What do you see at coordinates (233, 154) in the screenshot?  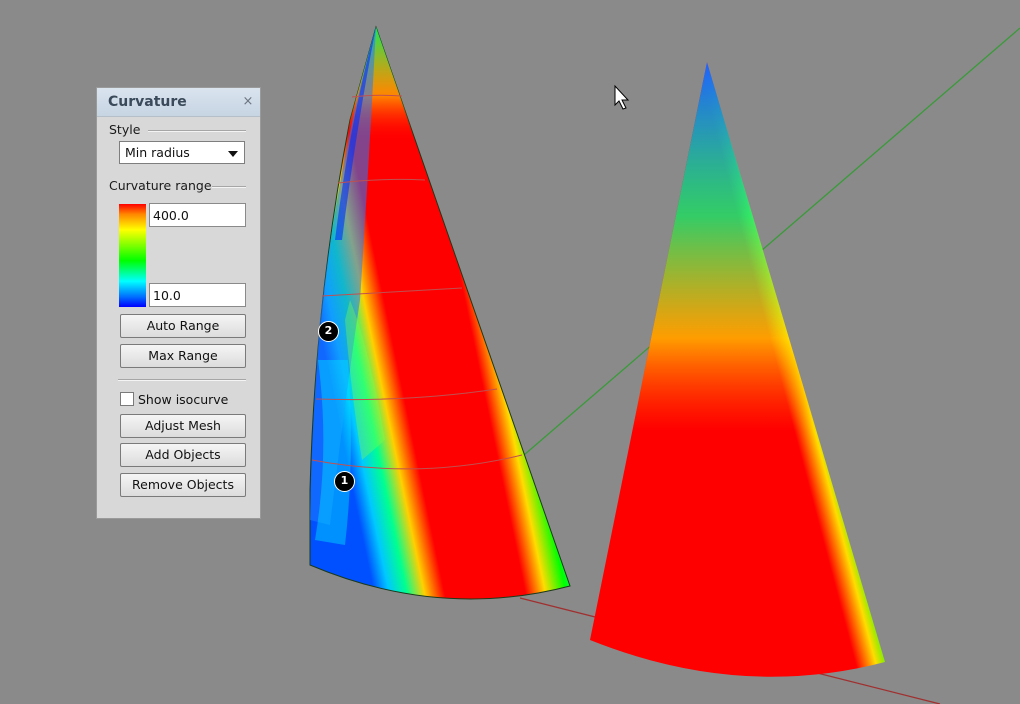 I see `dropdown-arrow-icon` at bounding box center [233, 154].